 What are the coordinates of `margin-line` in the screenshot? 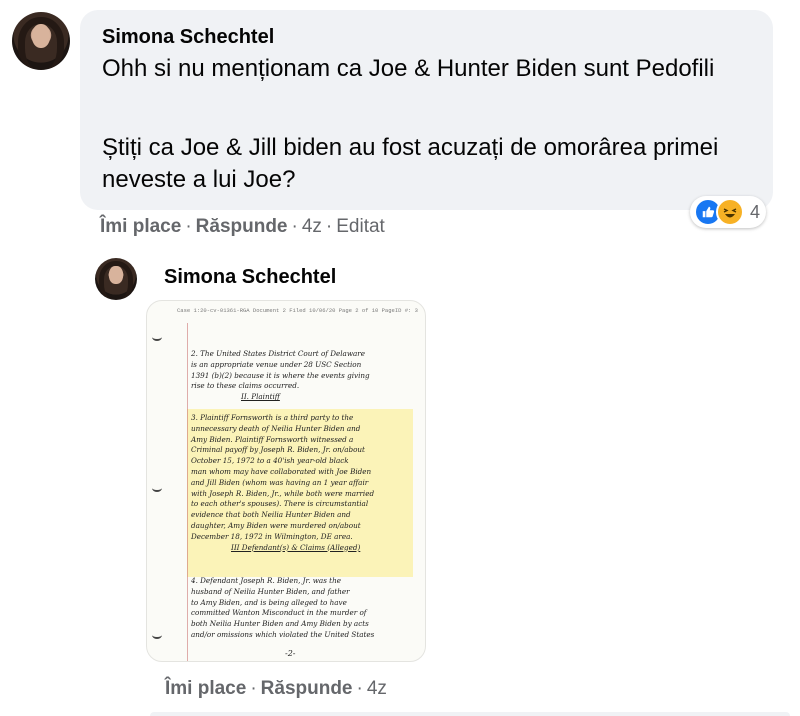 It's located at (187, 492).